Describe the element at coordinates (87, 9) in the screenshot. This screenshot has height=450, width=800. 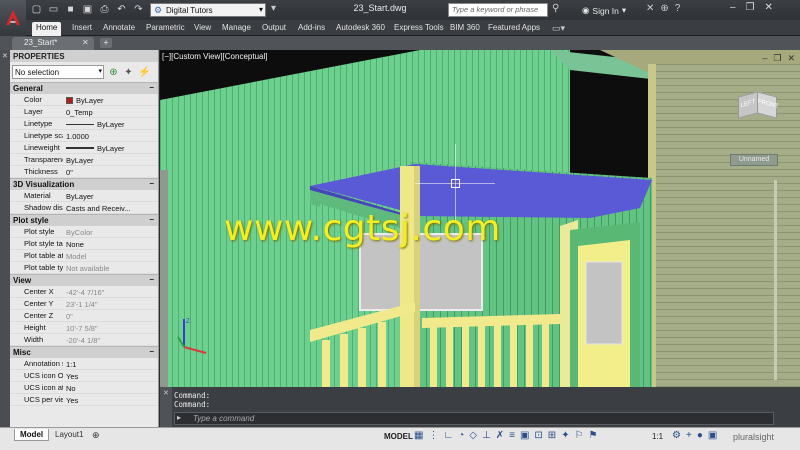
I see `save-as-icon: ▣` at that location.